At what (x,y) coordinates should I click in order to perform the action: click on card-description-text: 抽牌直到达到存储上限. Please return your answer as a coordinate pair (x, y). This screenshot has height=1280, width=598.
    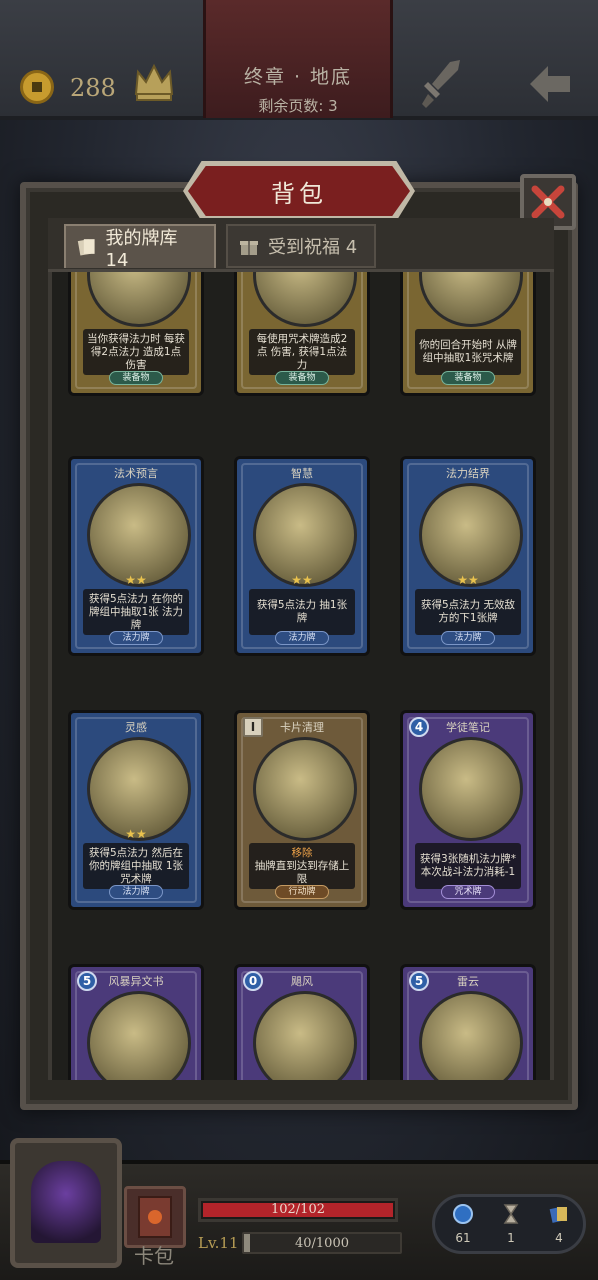
    Looking at the image, I should click on (302, 872).